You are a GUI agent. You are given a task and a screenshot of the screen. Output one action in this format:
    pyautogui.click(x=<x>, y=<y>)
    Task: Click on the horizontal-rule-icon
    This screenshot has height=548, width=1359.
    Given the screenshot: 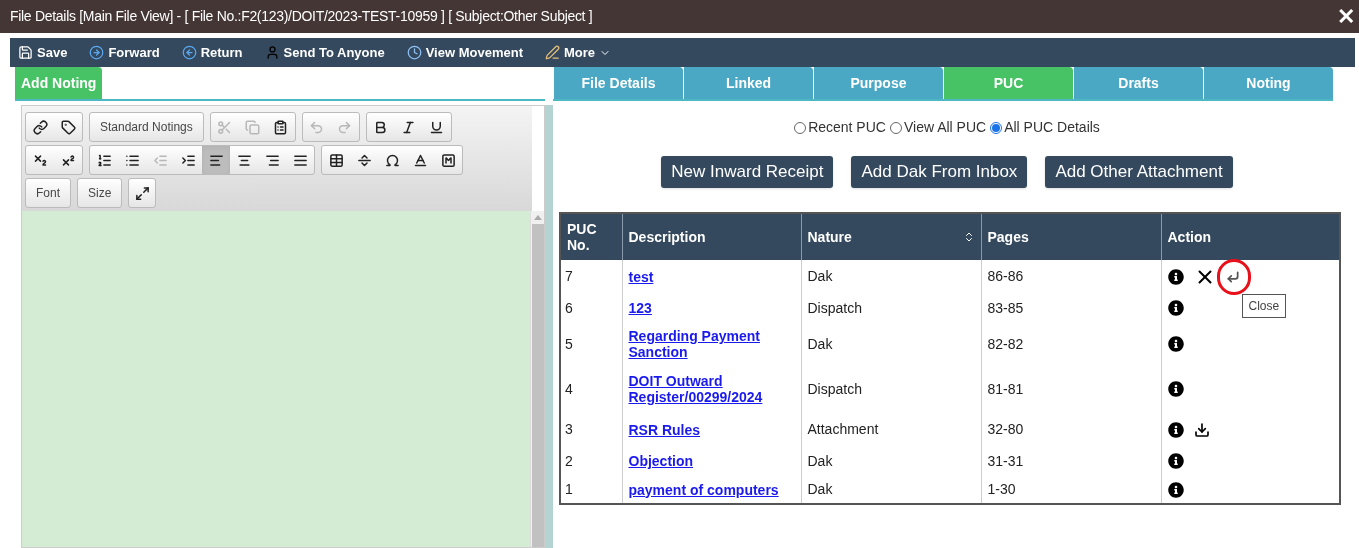 What is the action you would take?
    pyautogui.click(x=364, y=160)
    